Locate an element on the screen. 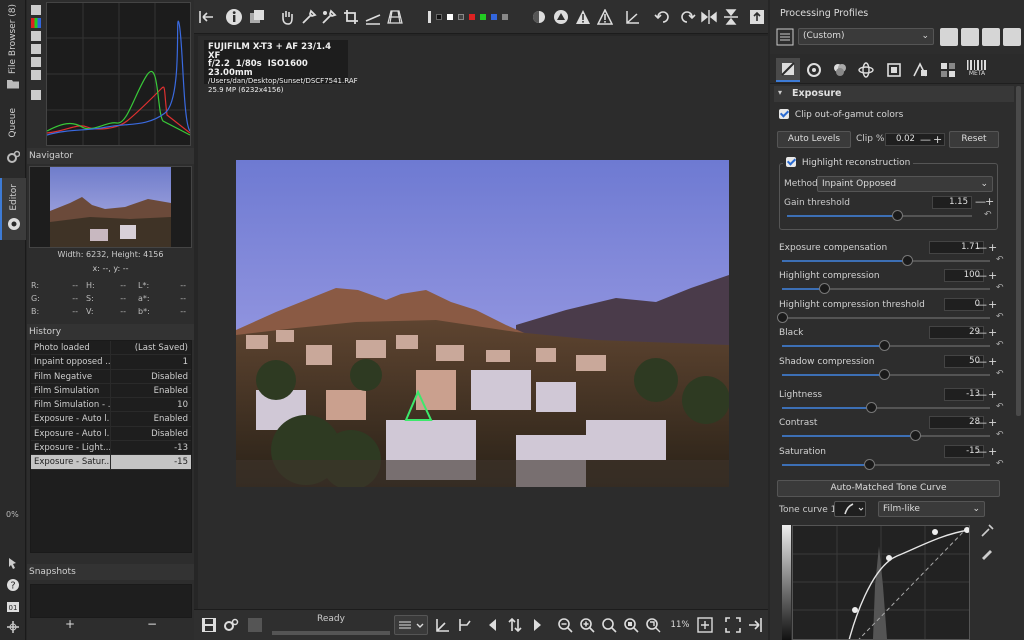 Image resolution: width=1024 pixels, height=640 pixels. reset-button: Reset is located at coordinates (974, 139).